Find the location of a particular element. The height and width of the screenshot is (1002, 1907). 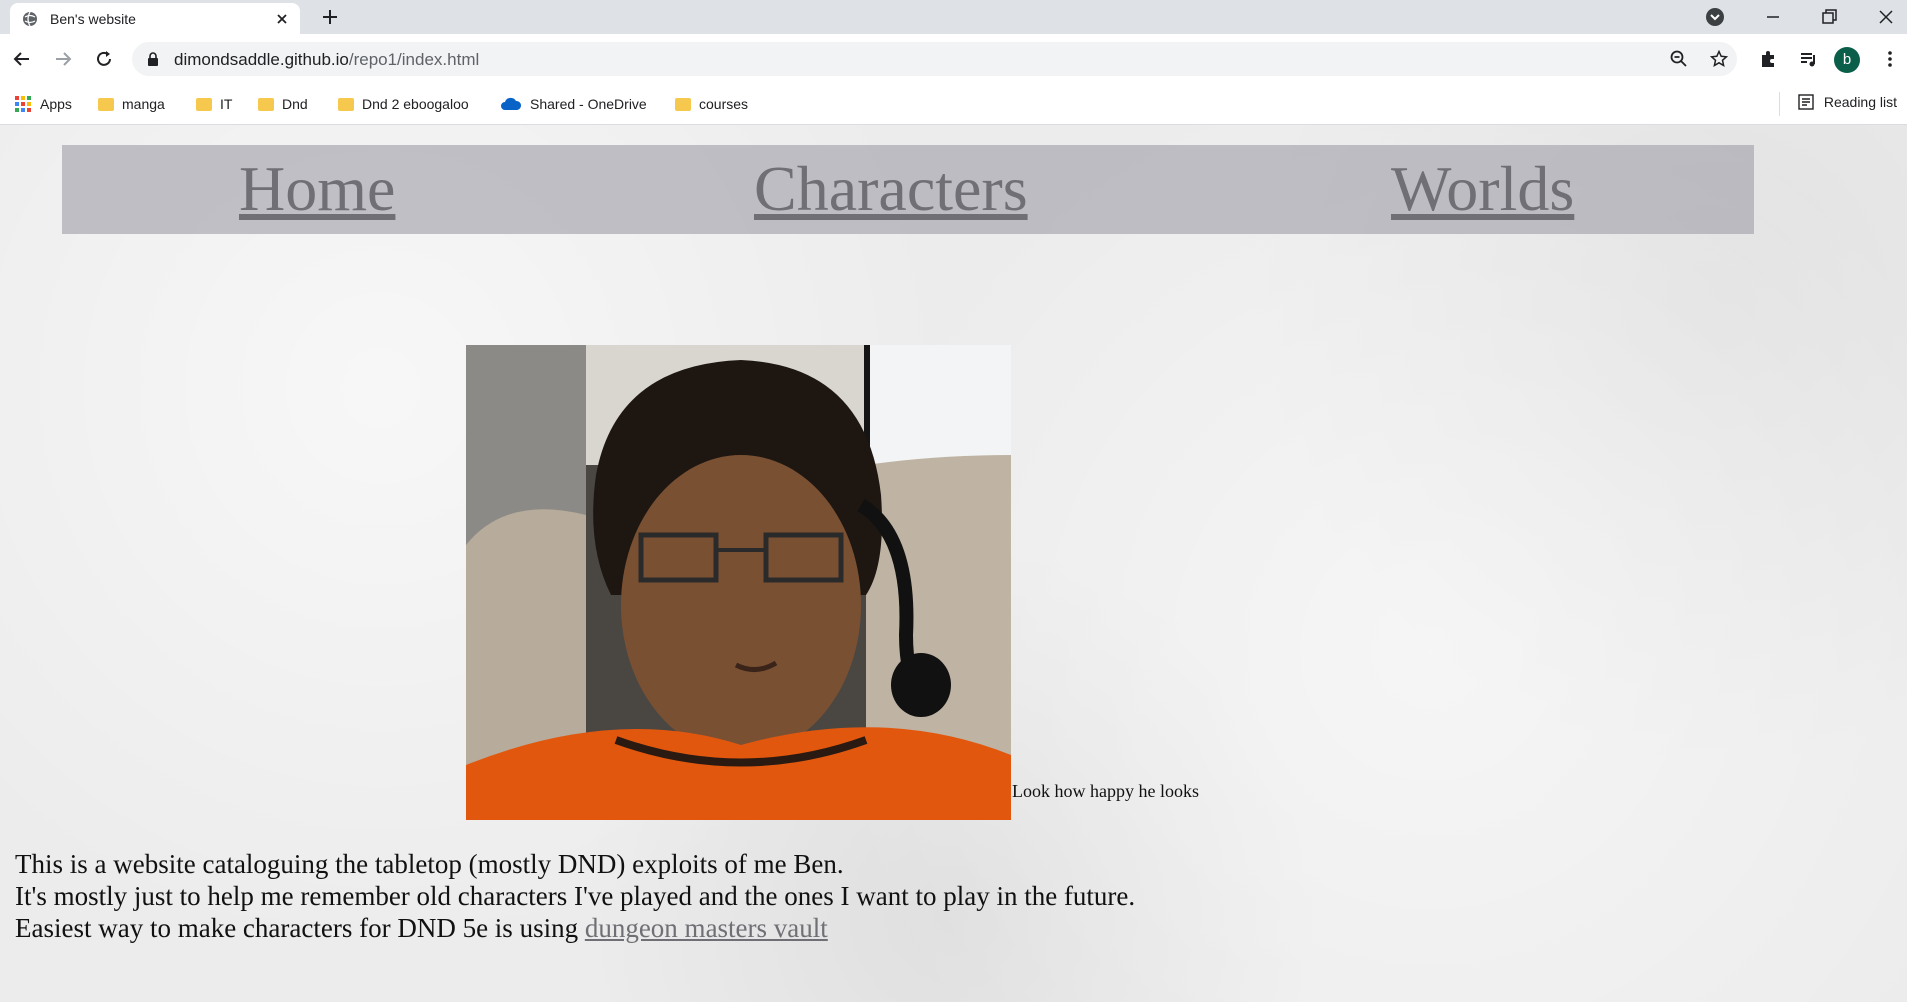

bookmark-label: Shared - OneDrive is located at coordinates (588, 104).